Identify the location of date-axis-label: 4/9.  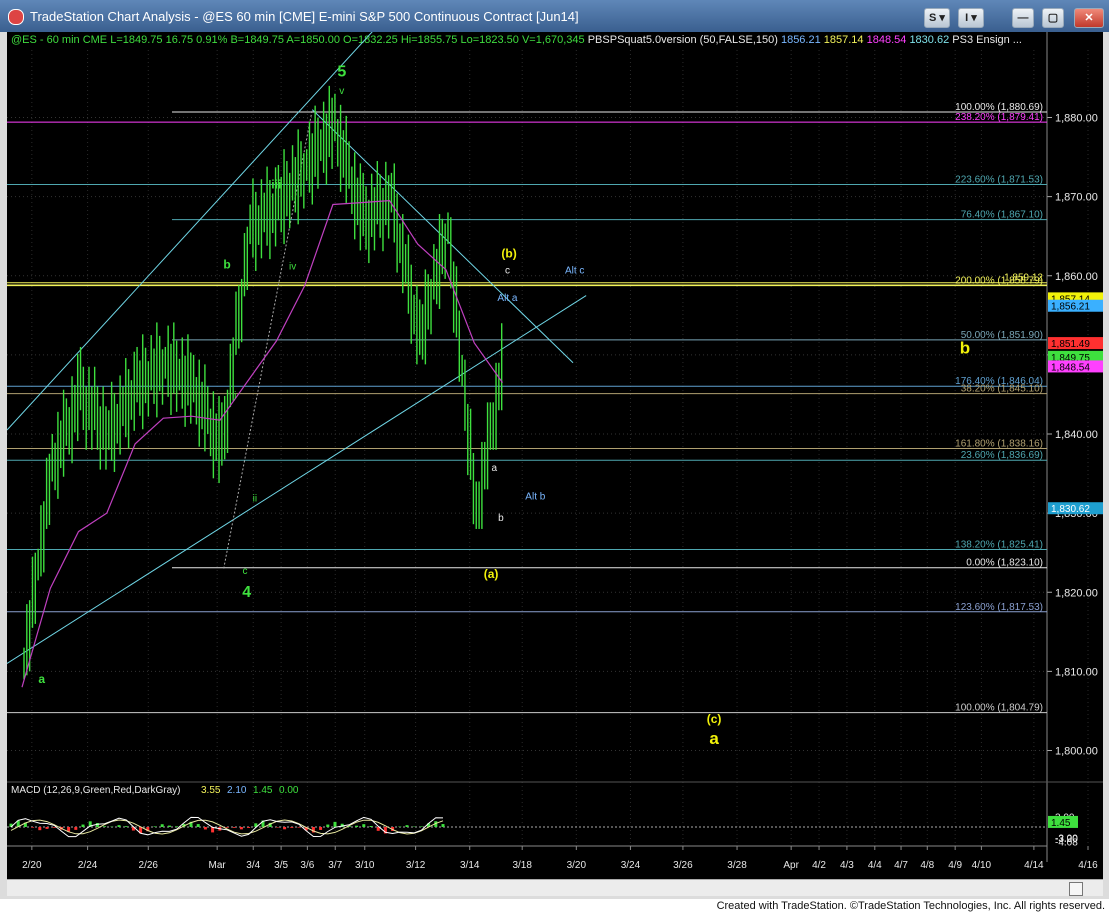
(955, 865).